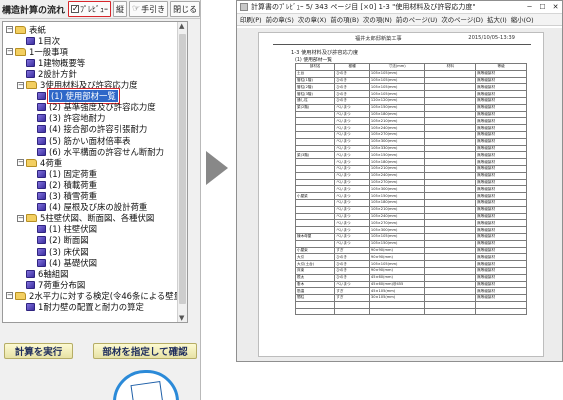  What do you see at coordinates (92, 107) in the screenshot?
I see `tree-item: (2) 基準強度及び許容応力度` at bounding box center [92, 107].